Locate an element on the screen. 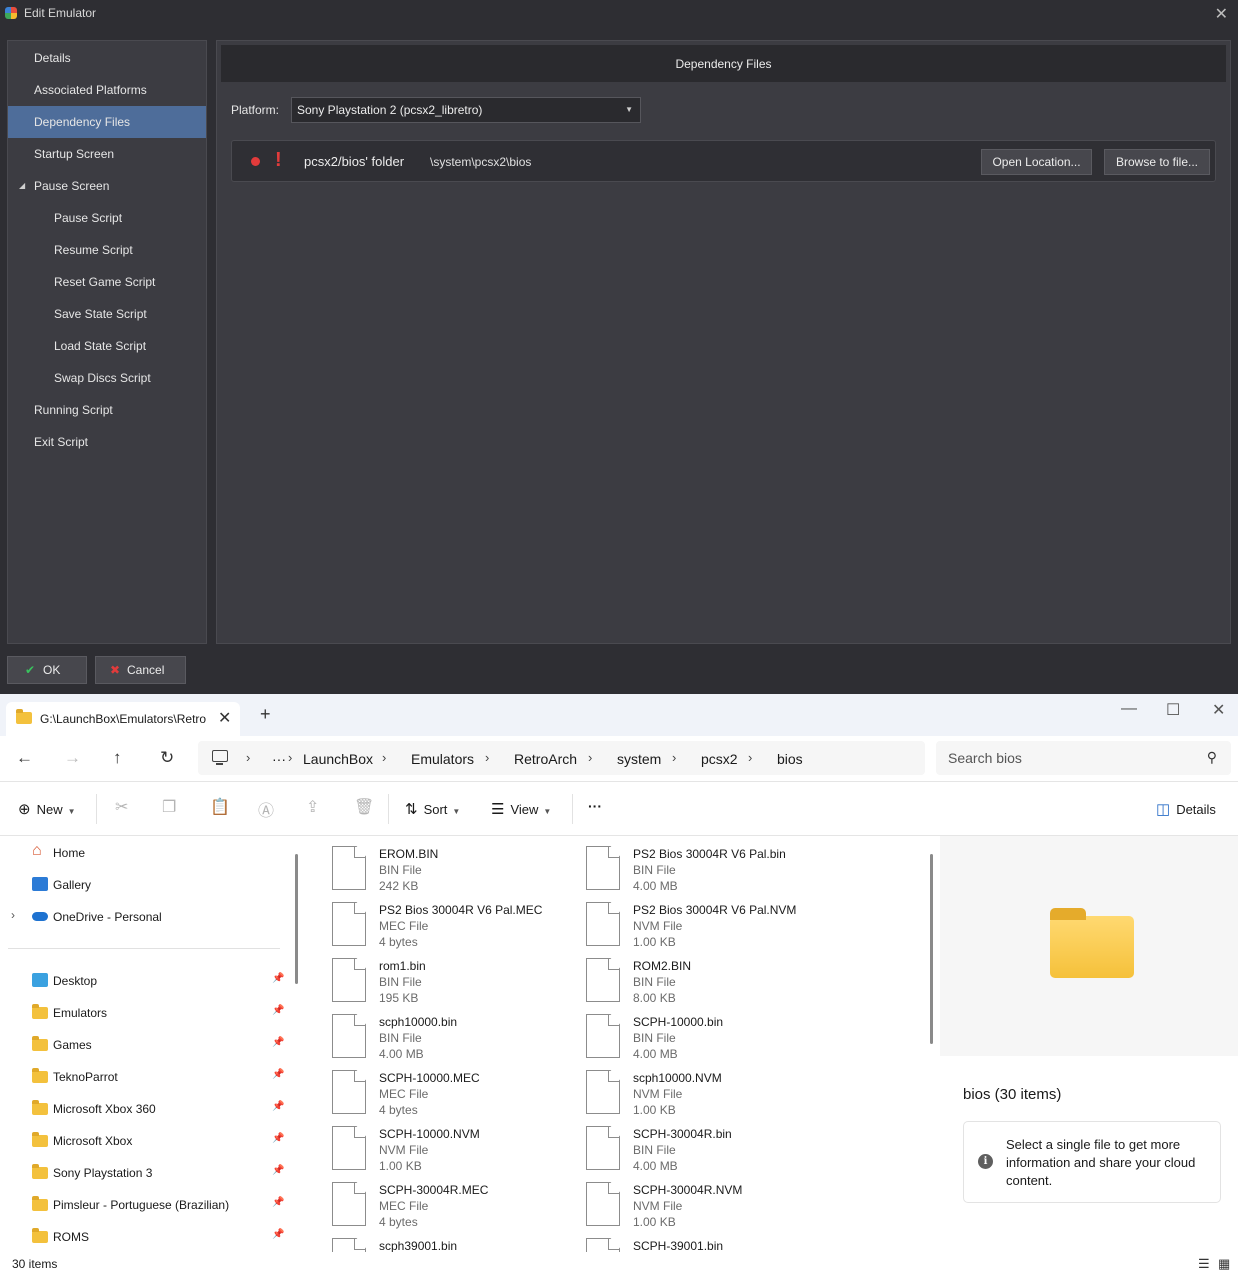 This screenshot has width=1238, height=1275. platform-dropdown: Sony Playstation 2 (pcsx2_libretro) ▼ is located at coordinates (466, 110).